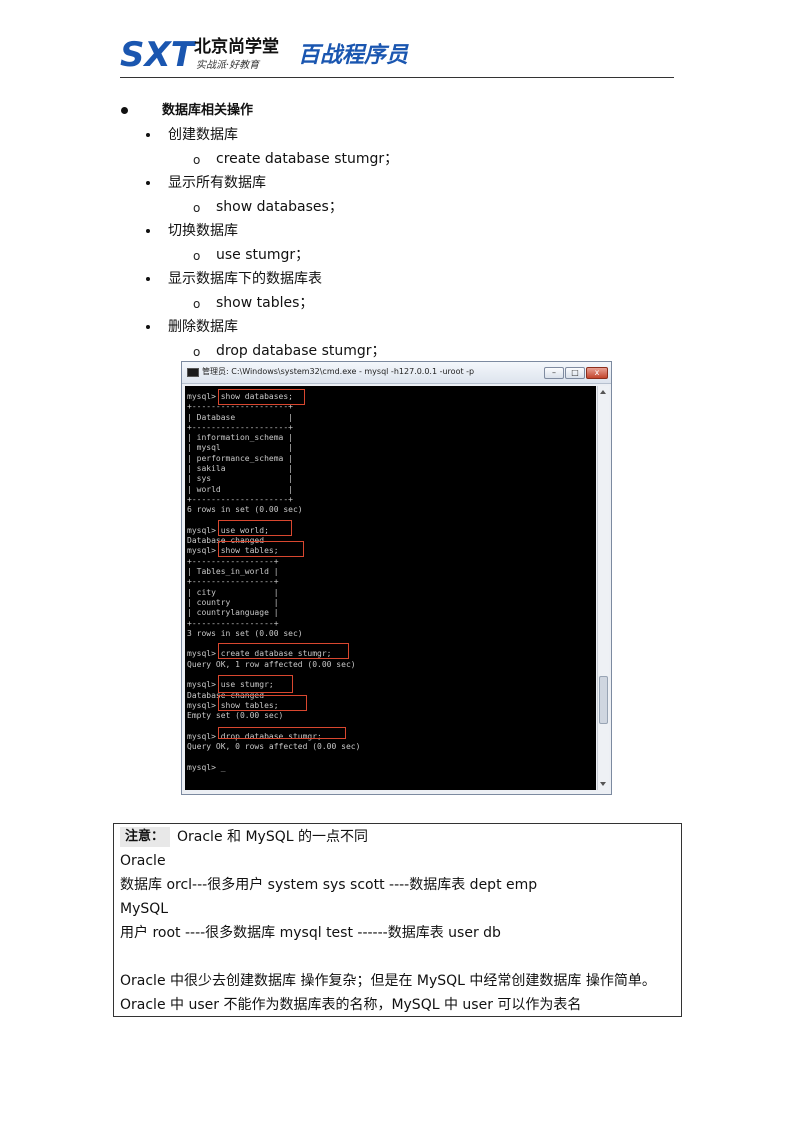 The height and width of the screenshot is (1123, 794). I want to click on note-title: Oracle 和 MySQL 的一点不同, so click(272, 837).